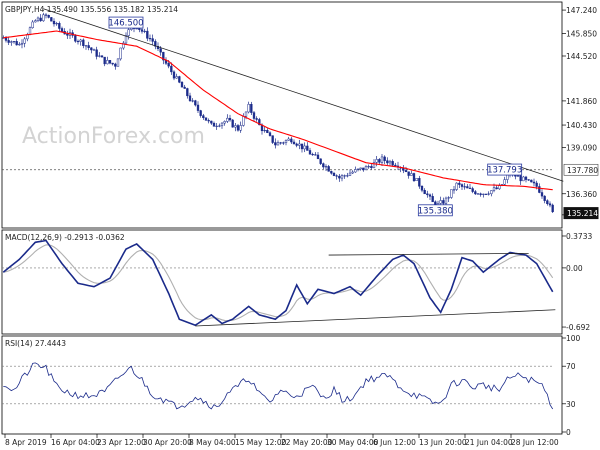 The height and width of the screenshot is (450, 600). I want to click on x-axis-label: 30 Apr 20:00, so click(167, 442).